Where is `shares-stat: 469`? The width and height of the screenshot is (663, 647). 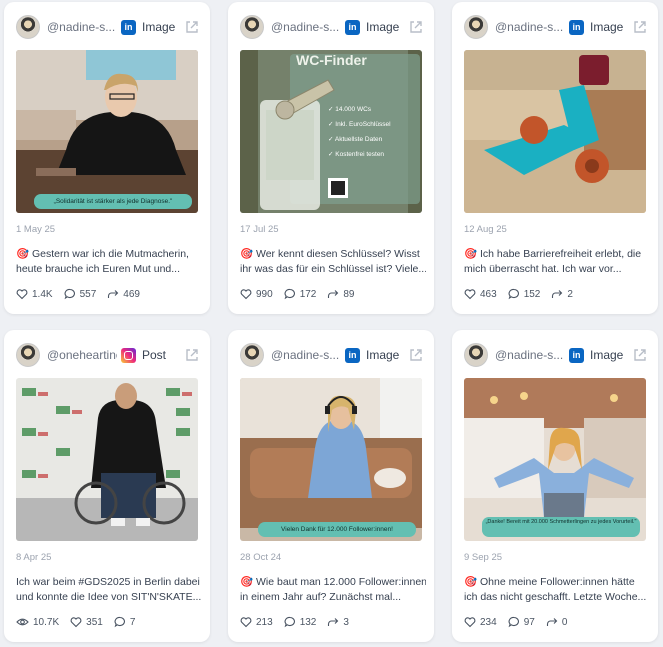
shares-stat: 469 is located at coordinates (123, 294).